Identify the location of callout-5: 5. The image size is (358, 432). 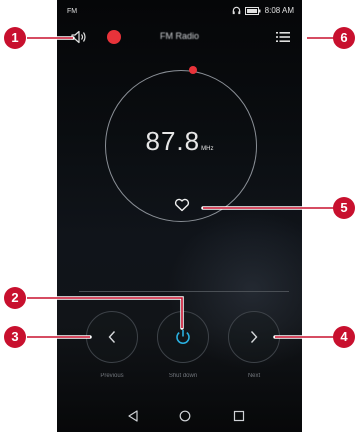
(344, 208).